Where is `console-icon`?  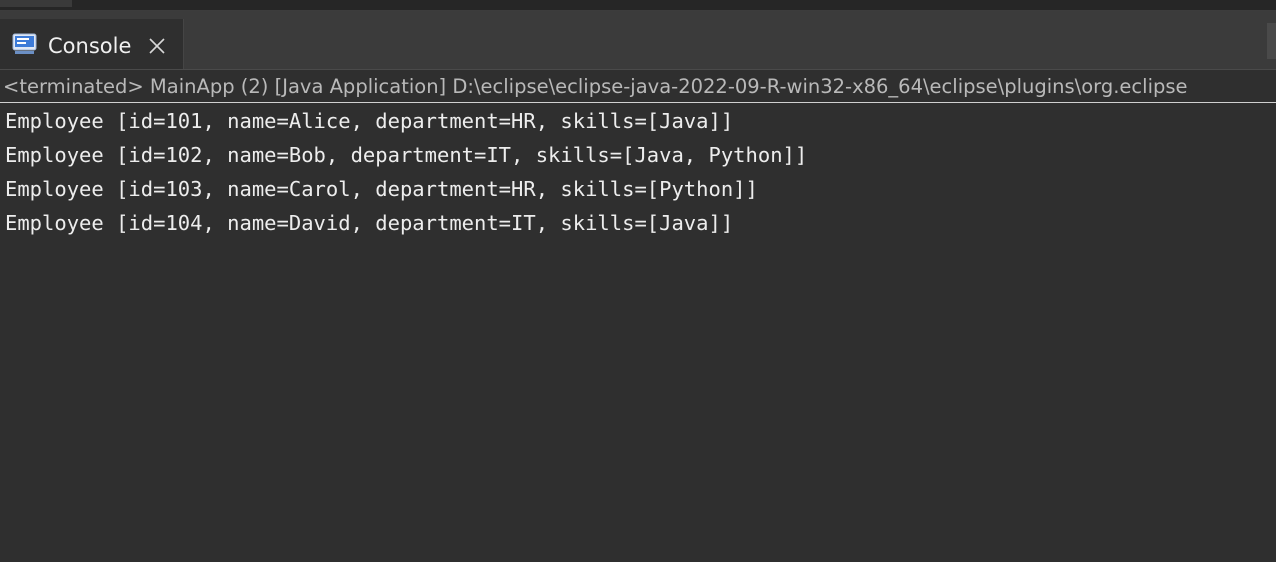
console-icon is located at coordinates (24, 43).